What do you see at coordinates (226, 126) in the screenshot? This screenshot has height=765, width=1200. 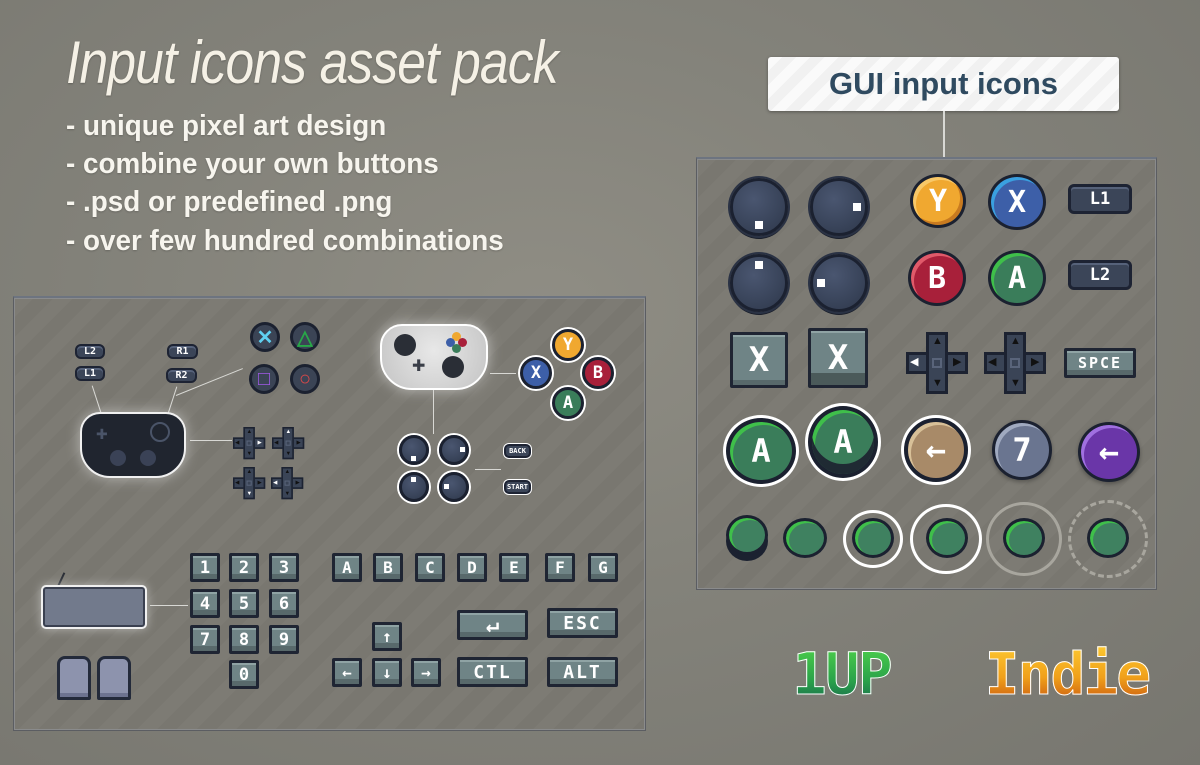 I see `feature-item: - unique pixel art design` at bounding box center [226, 126].